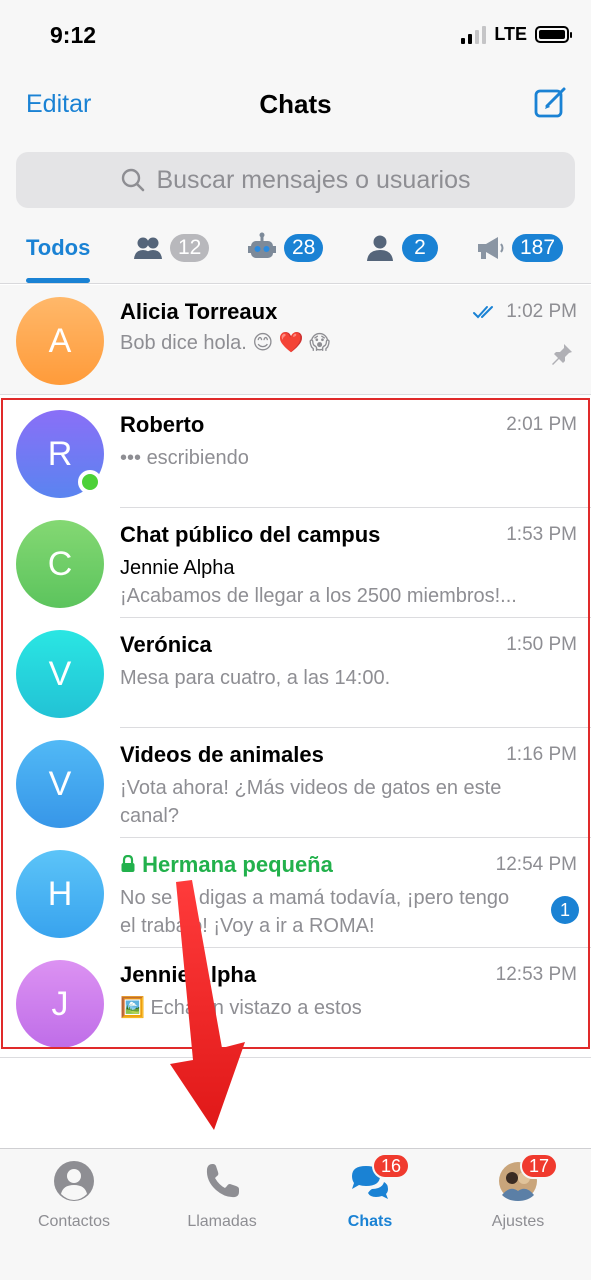 This screenshot has width=591, height=1280. Describe the element at coordinates (73, 35) in the screenshot. I see `status-time: 9:12` at that location.